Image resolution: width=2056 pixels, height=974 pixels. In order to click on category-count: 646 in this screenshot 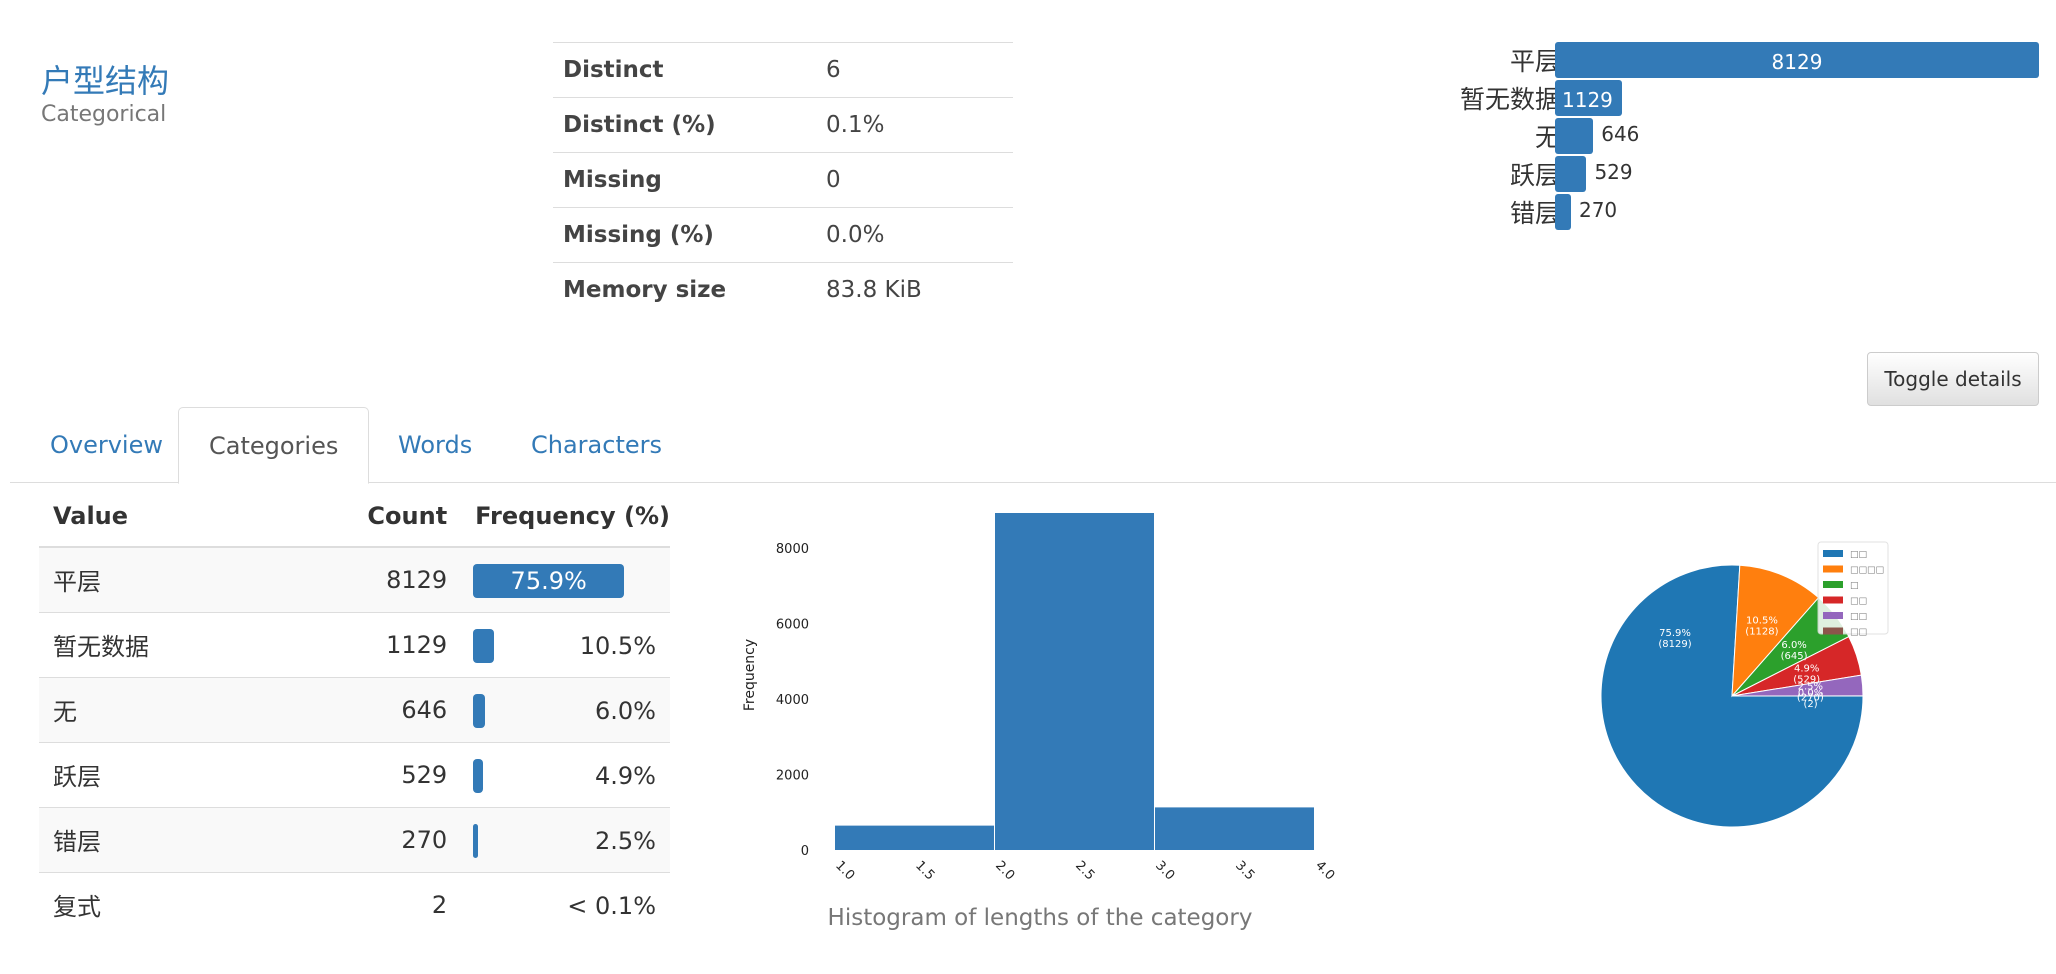, I will do `click(389, 709)`.